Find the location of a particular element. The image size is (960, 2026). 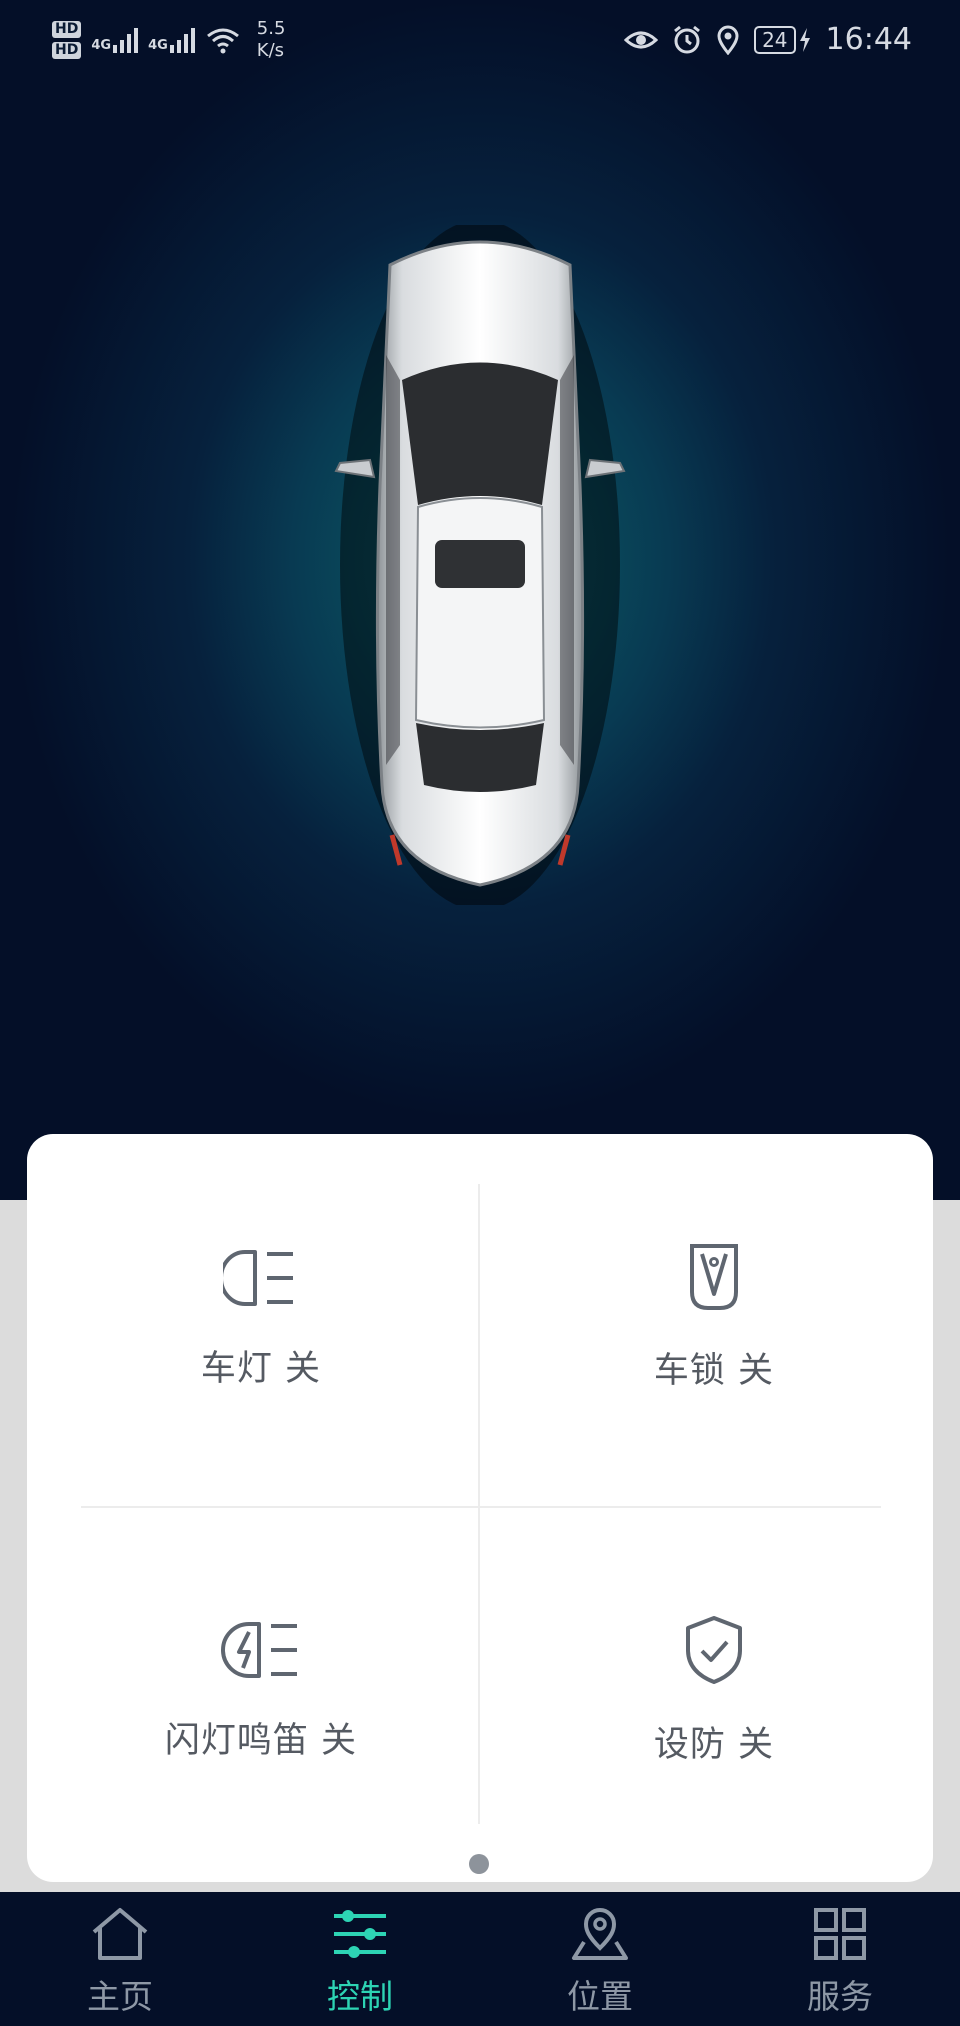

location-icon is located at coordinates (728, 40).